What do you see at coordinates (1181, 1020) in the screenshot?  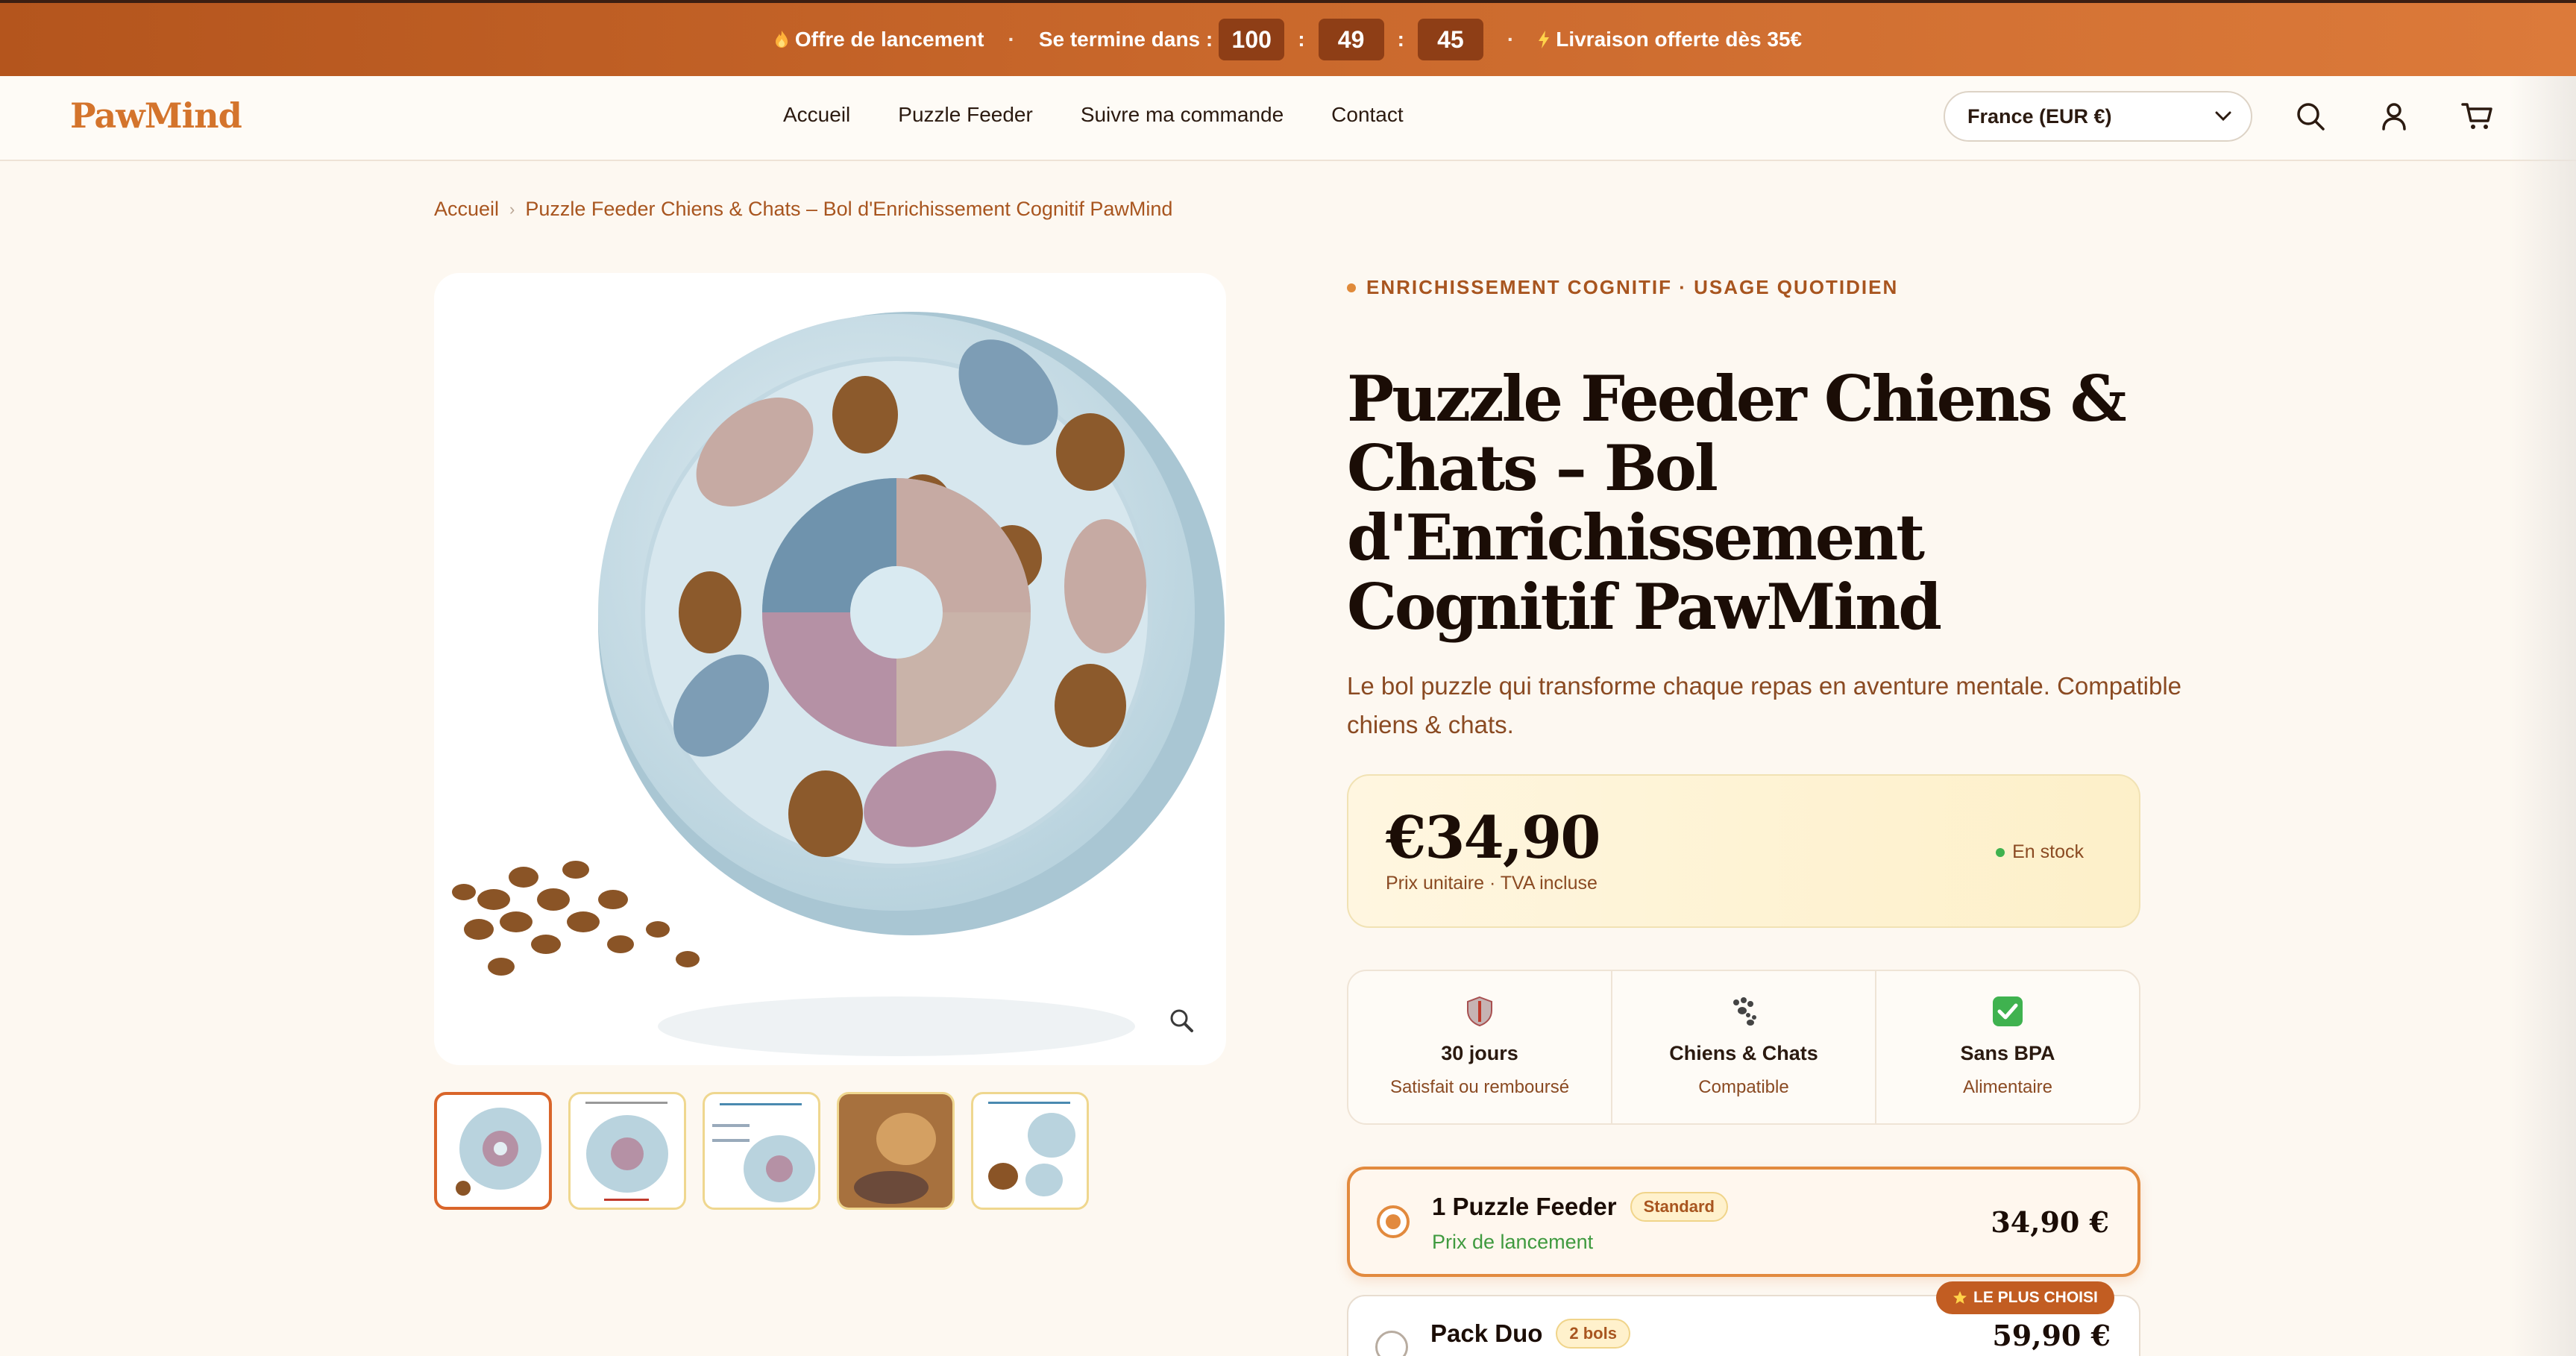 I see `zoom-icon` at bounding box center [1181, 1020].